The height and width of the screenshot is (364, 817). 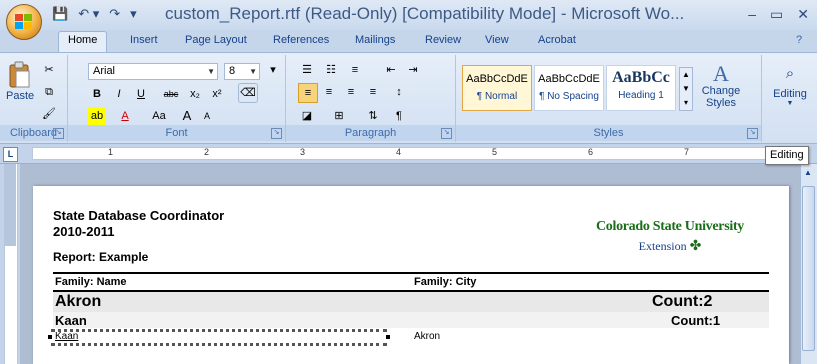 I want to click on styles-group-label: Styles, so click(x=608, y=133).